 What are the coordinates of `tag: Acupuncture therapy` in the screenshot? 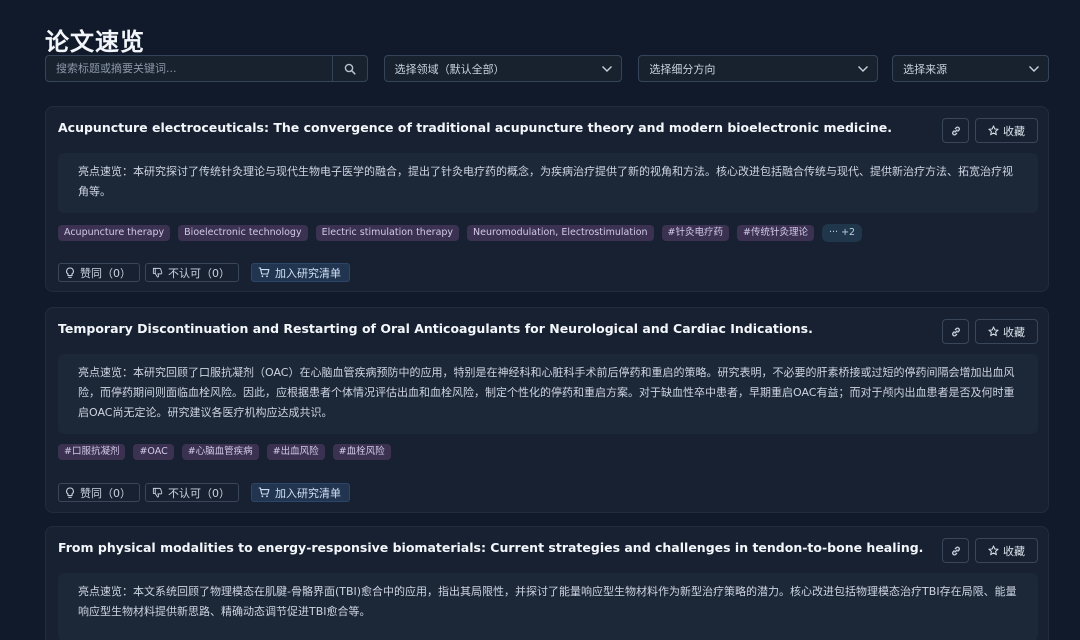 It's located at (114, 233).